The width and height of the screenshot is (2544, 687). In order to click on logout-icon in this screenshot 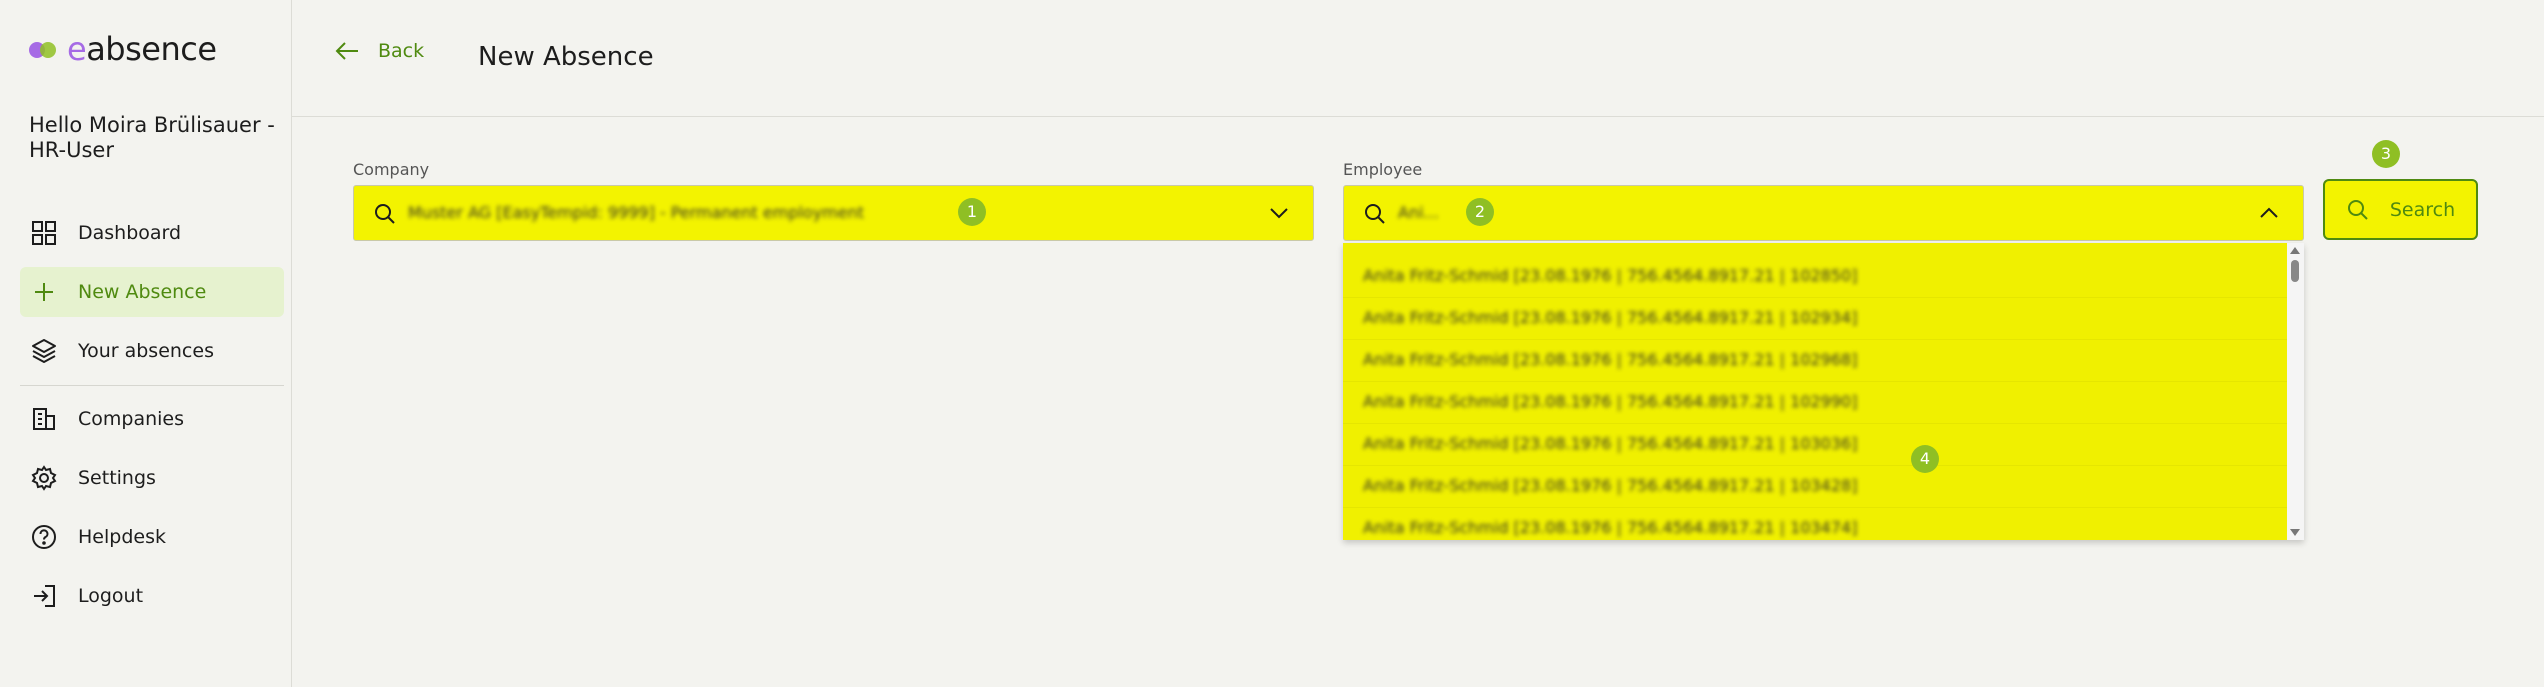, I will do `click(44, 596)`.